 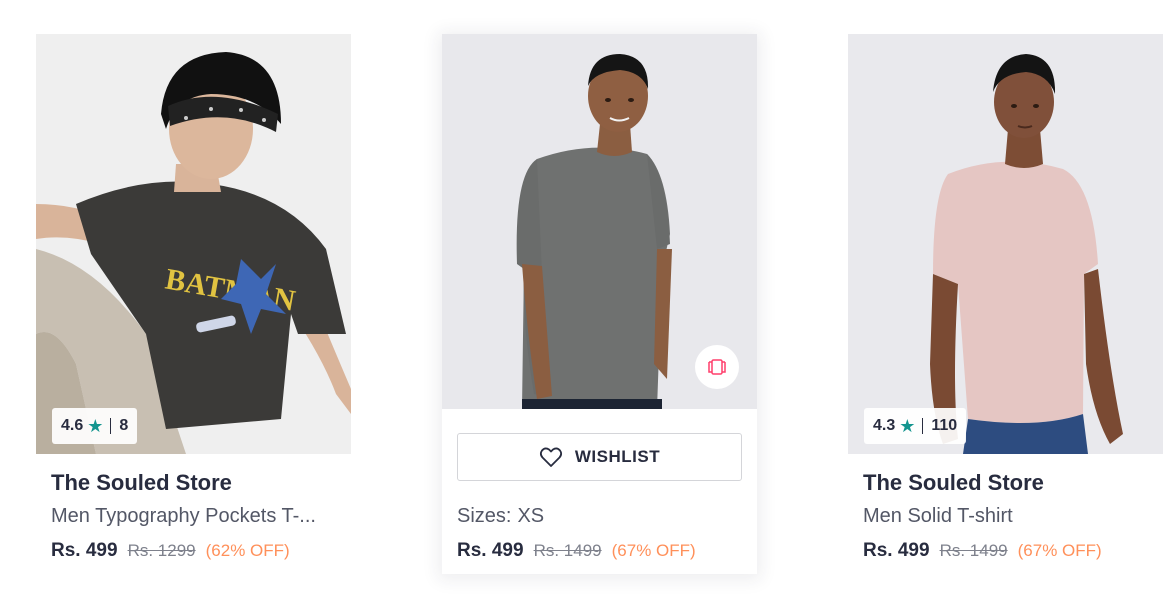 What do you see at coordinates (938, 516) in the screenshot?
I see `product-name: Men Solid T-shirt` at bounding box center [938, 516].